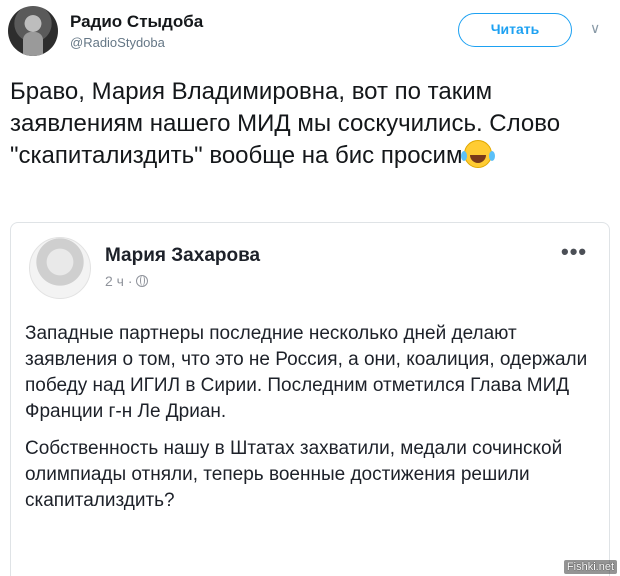 Image resolution: width=620 pixels, height=576 pixels. Describe the element at coordinates (182, 256) in the screenshot. I see `quoted-author-name: Мария Захарова` at that location.